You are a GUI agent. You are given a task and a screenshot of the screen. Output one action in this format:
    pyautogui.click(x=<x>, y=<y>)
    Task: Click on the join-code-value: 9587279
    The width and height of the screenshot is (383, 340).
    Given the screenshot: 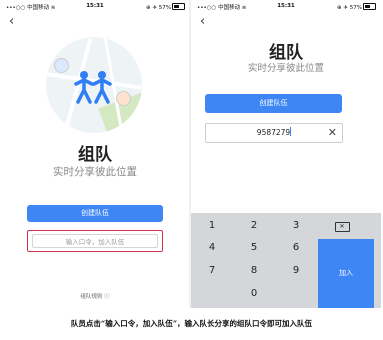 What is the action you would take?
    pyautogui.click(x=274, y=133)
    